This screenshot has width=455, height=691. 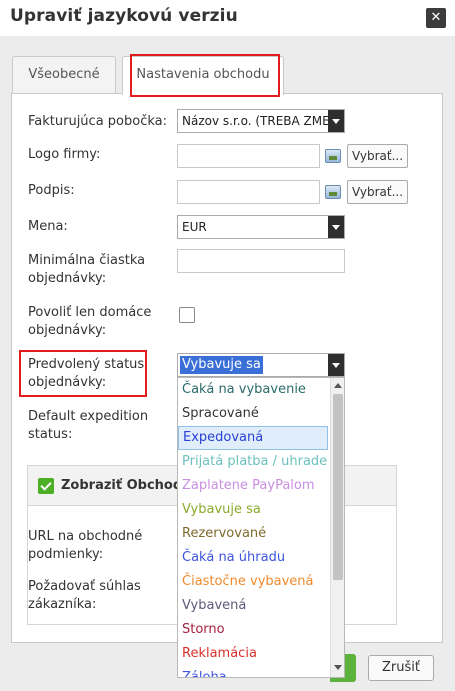 I want to click on domestic-only-label-line1: Povoliť len domáce, so click(x=90, y=312).